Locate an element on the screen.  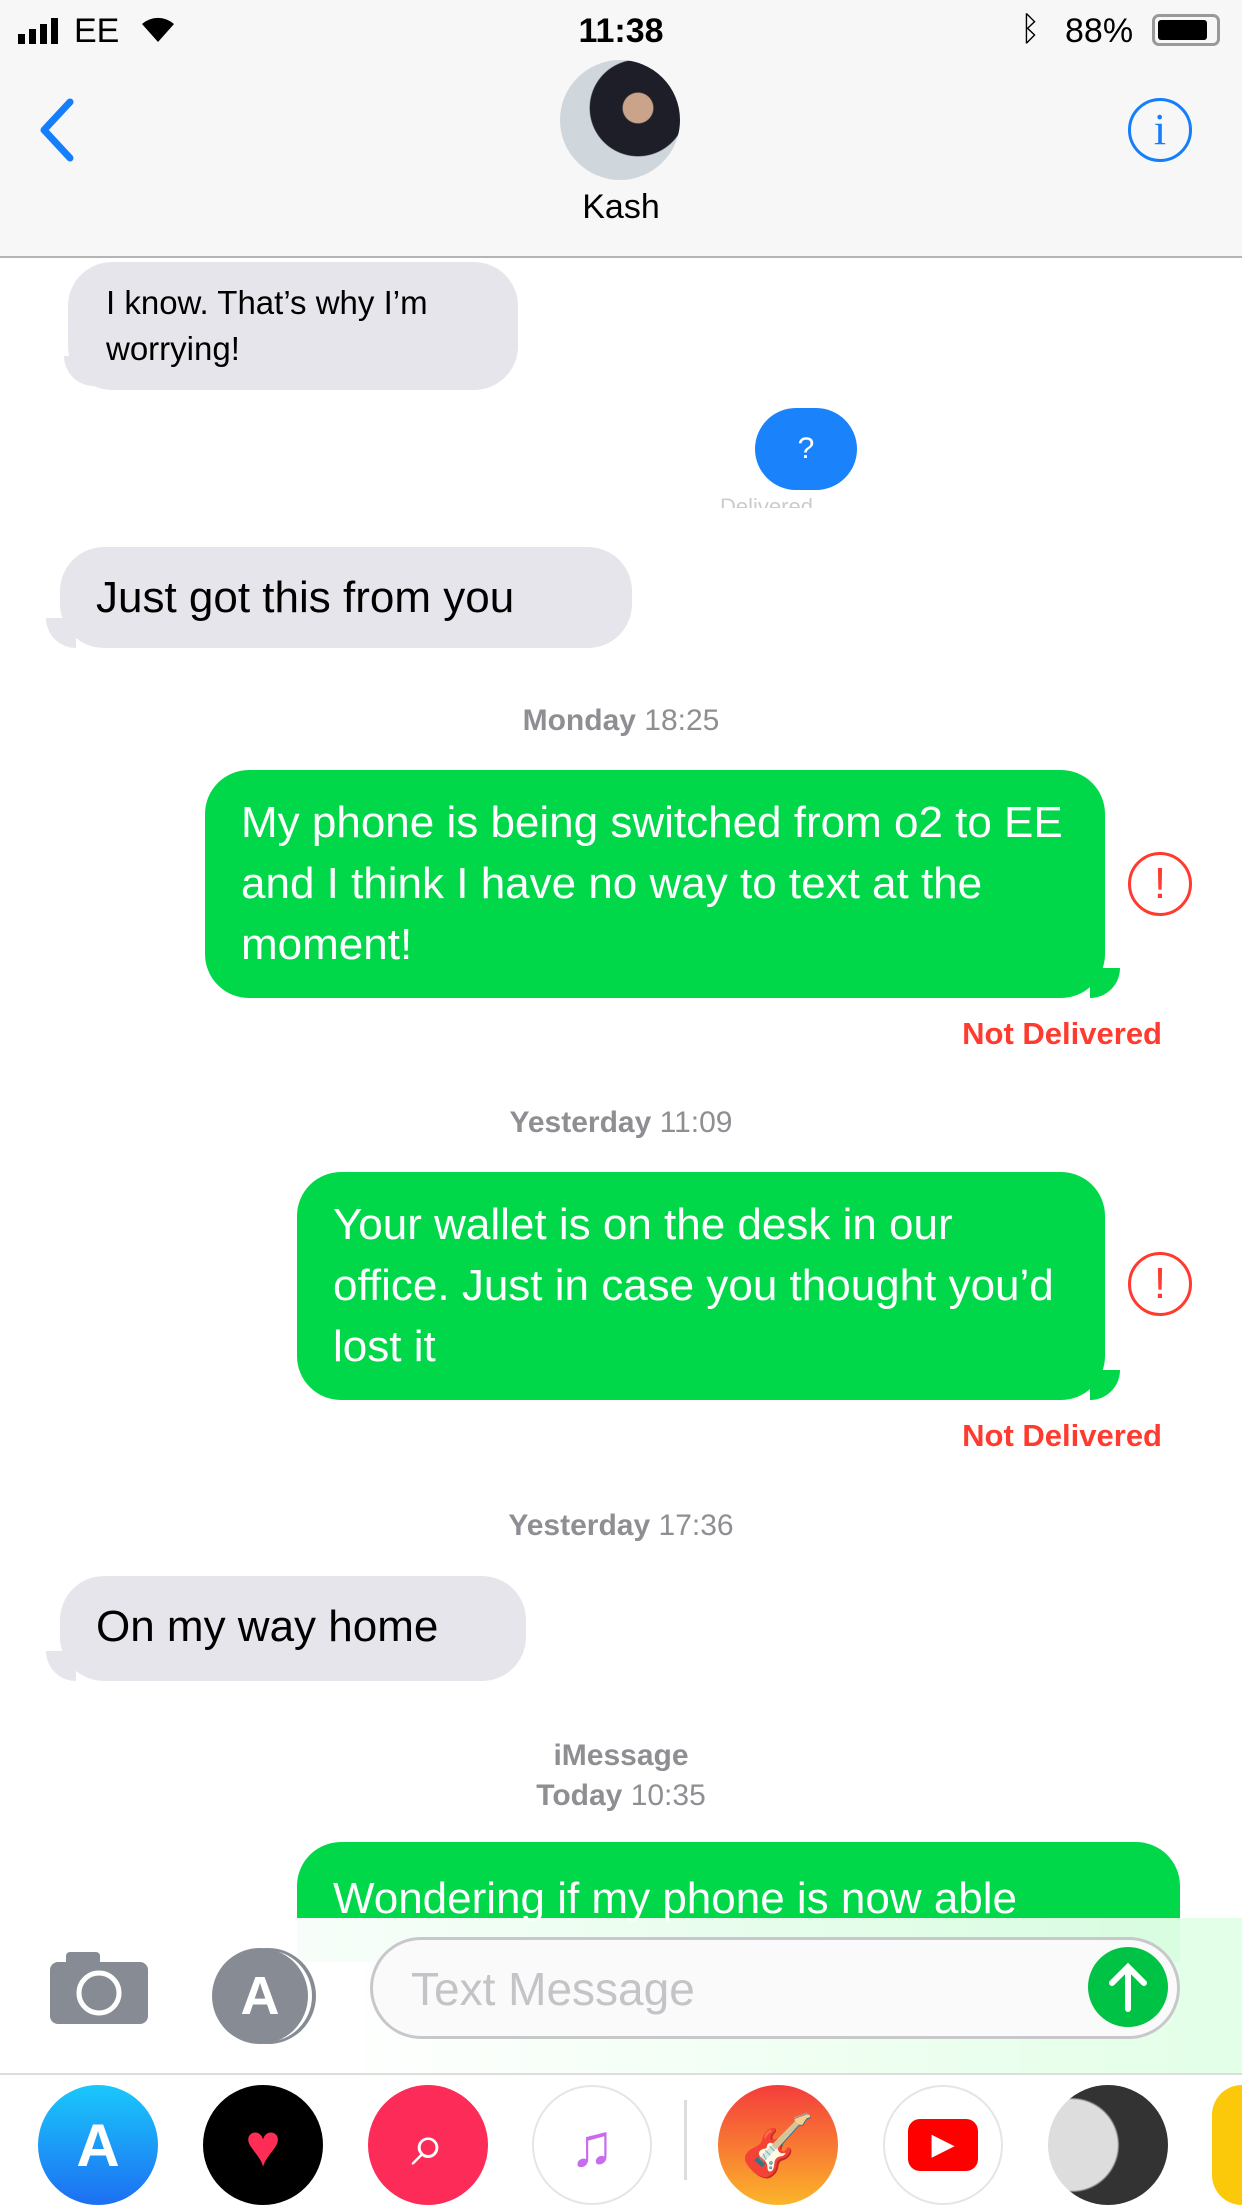
image-search-icon: ⌕ is located at coordinates (428, 2145).